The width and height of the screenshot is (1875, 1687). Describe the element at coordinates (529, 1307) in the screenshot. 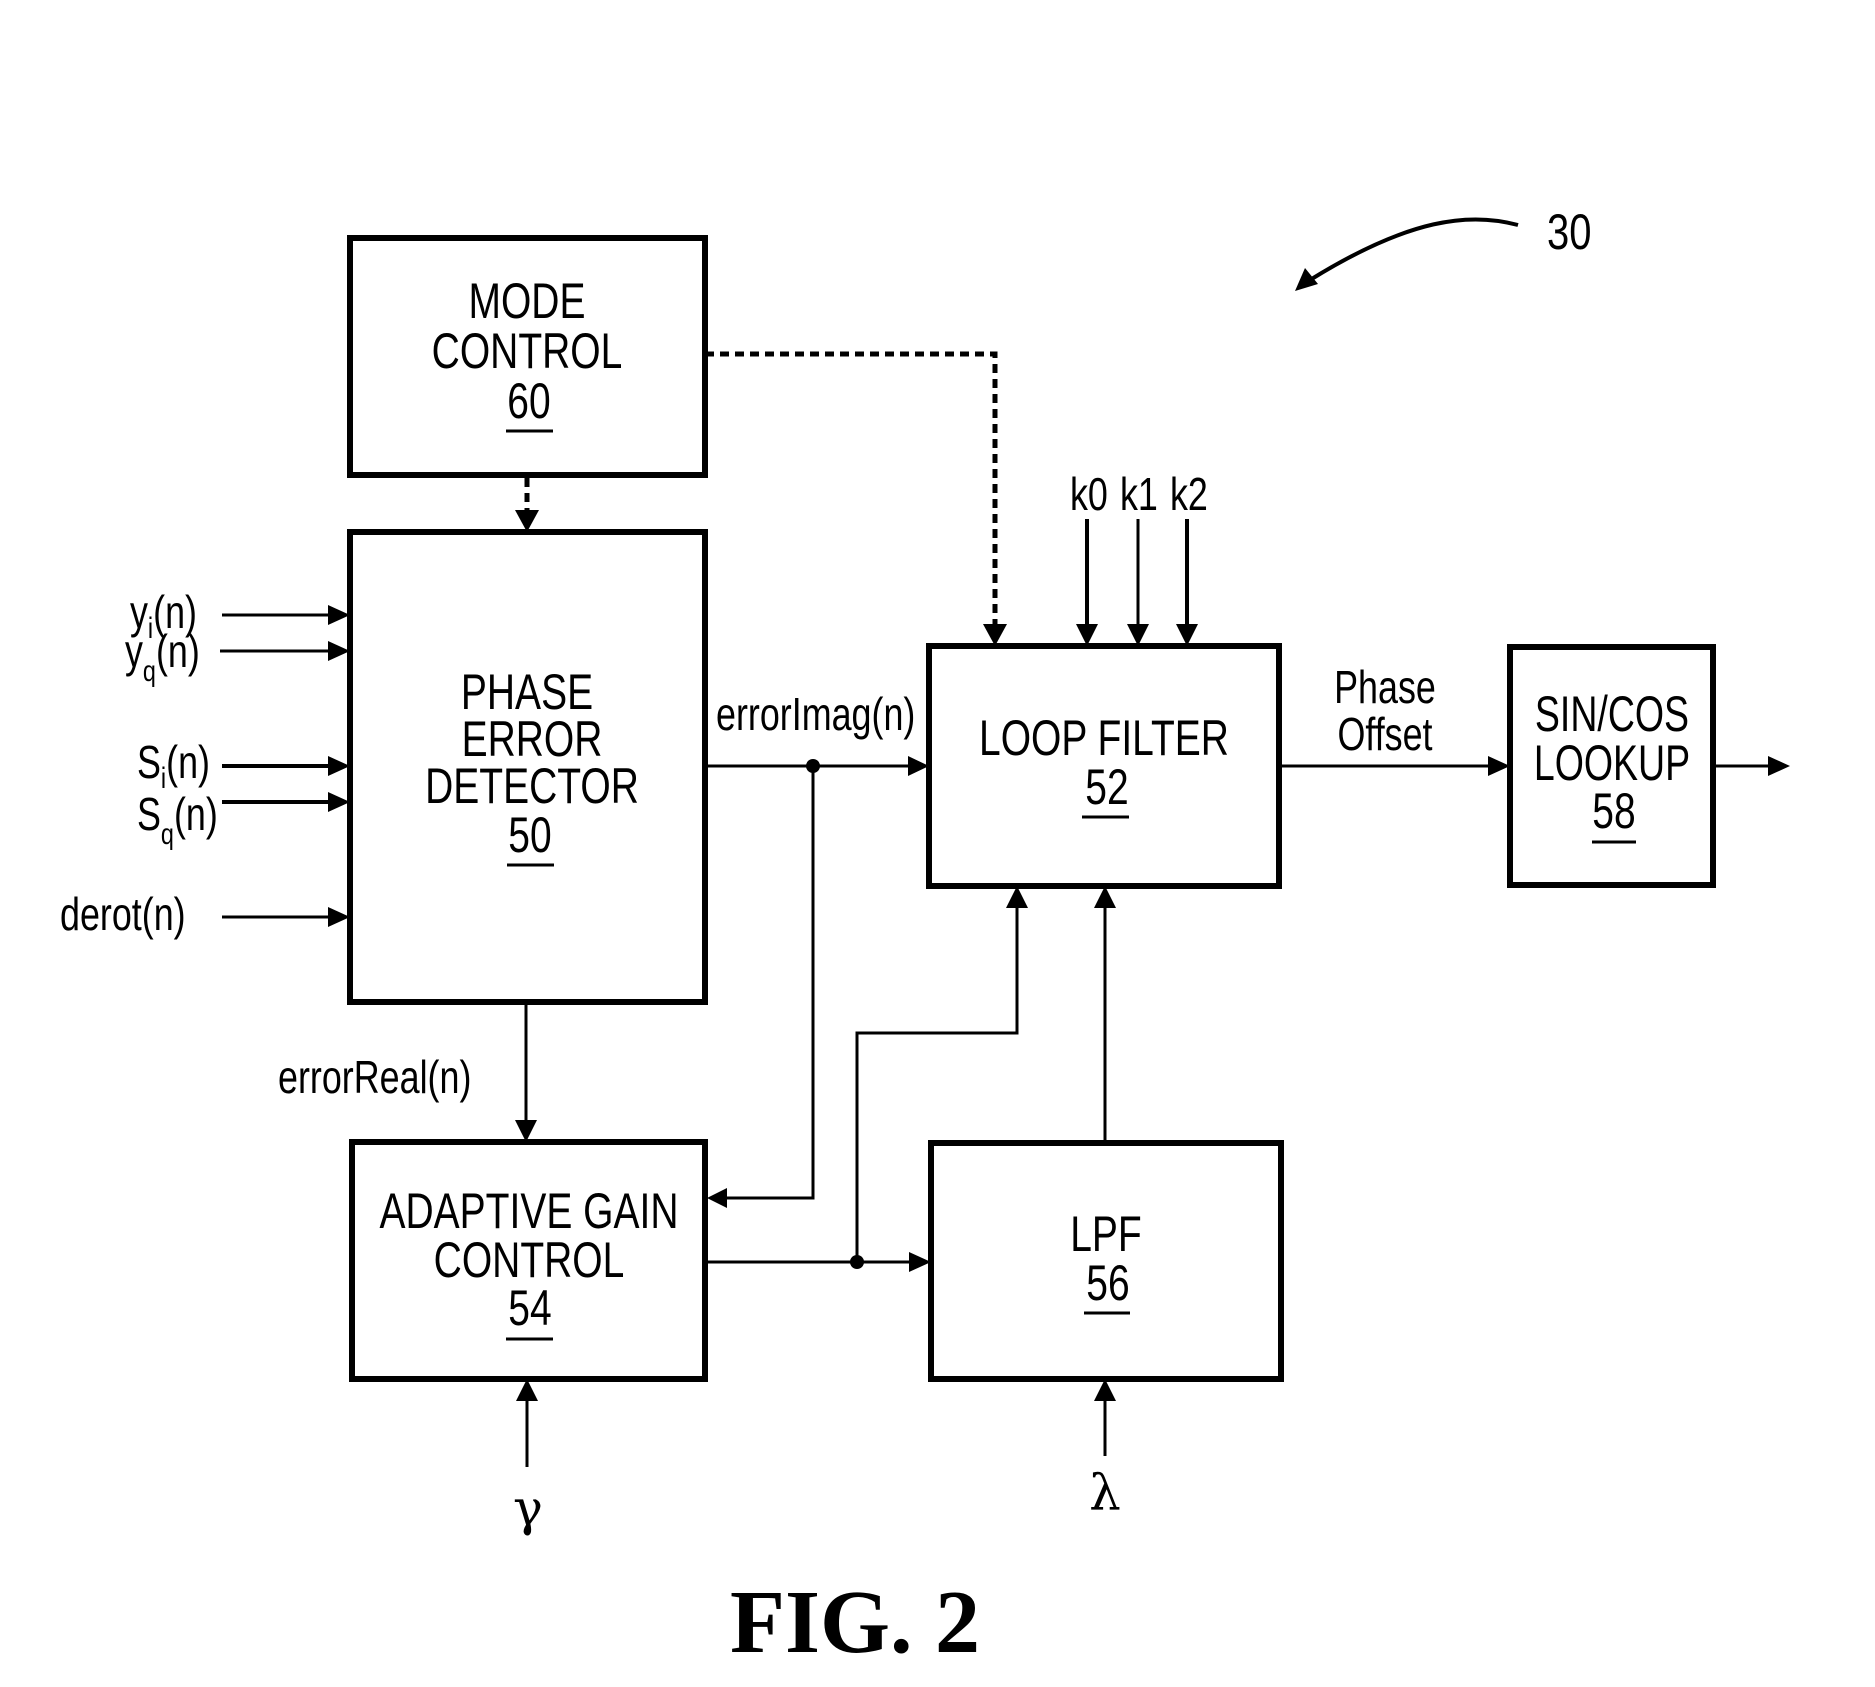

I see `block-number: 54` at that location.